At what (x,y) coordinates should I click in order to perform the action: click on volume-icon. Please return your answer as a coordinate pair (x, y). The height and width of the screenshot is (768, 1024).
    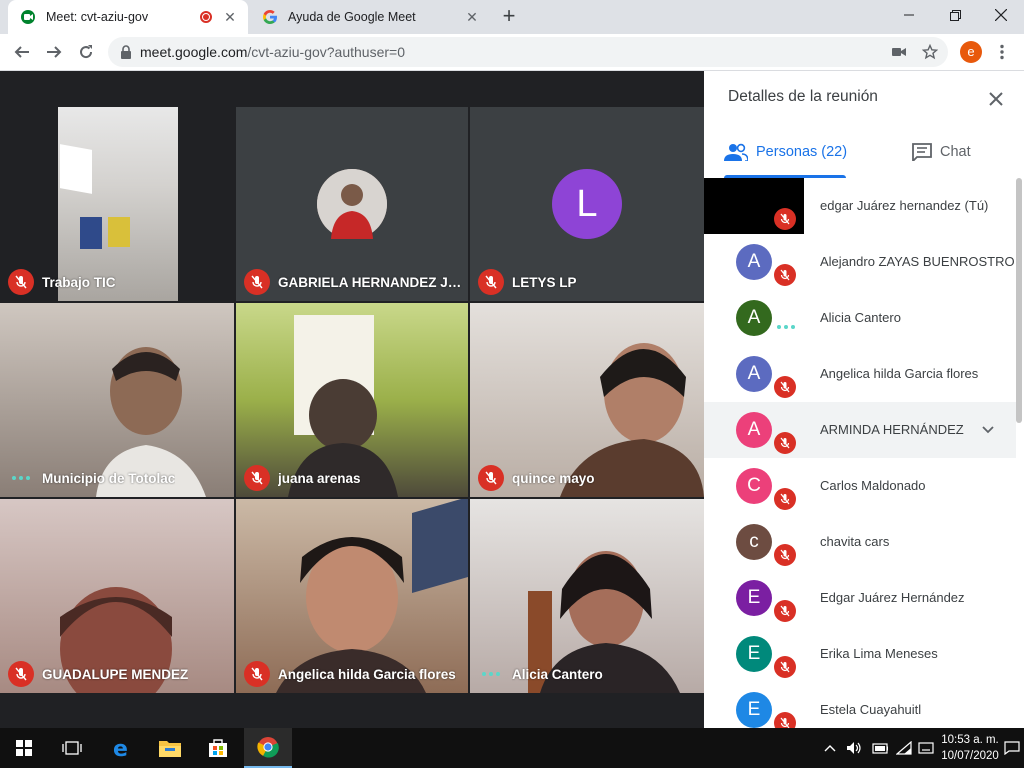
    Looking at the image, I should click on (854, 748).